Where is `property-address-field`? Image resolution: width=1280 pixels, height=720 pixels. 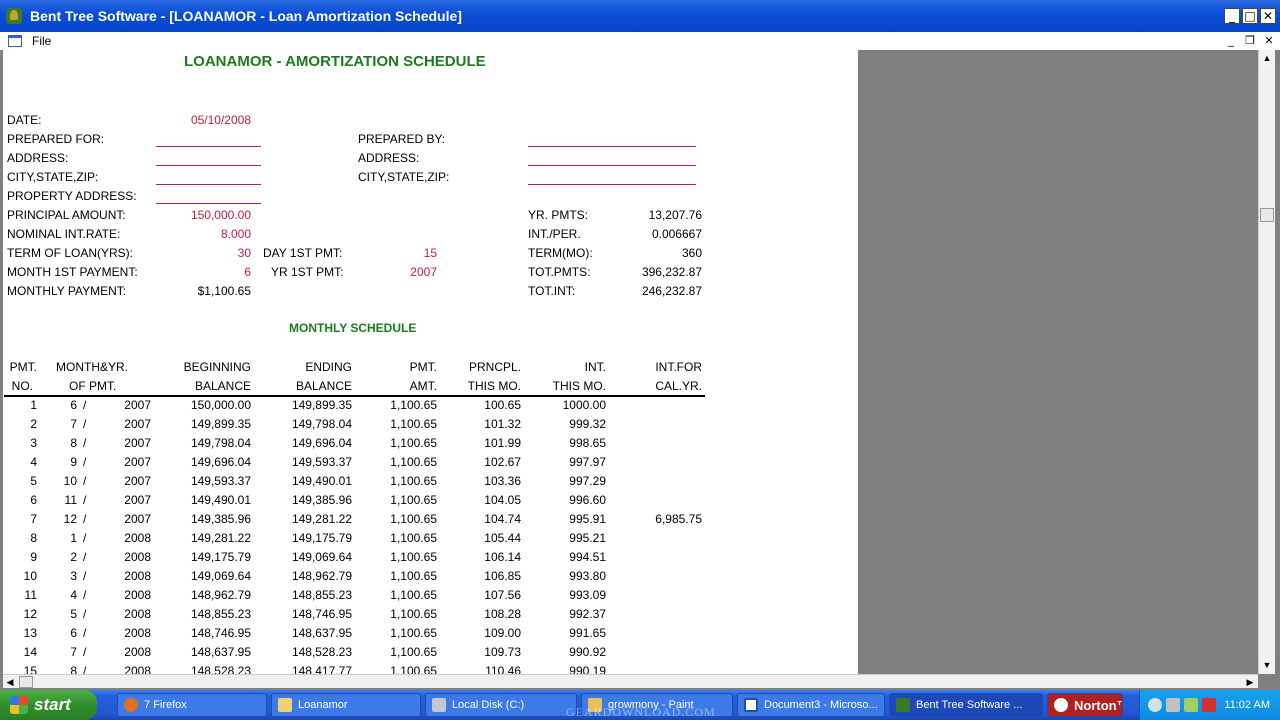 property-address-field is located at coordinates (208, 203).